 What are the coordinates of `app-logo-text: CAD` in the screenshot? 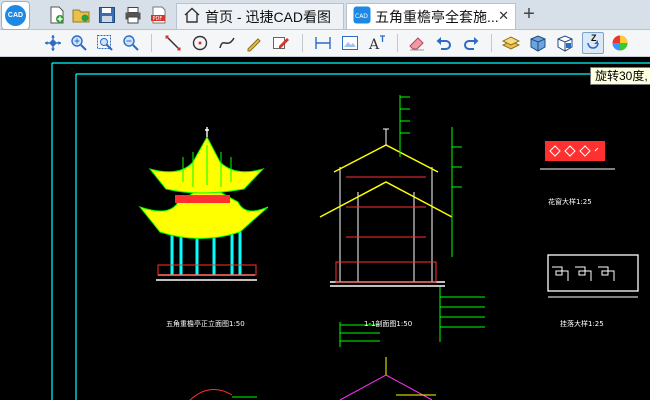 It's located at (15, 15).